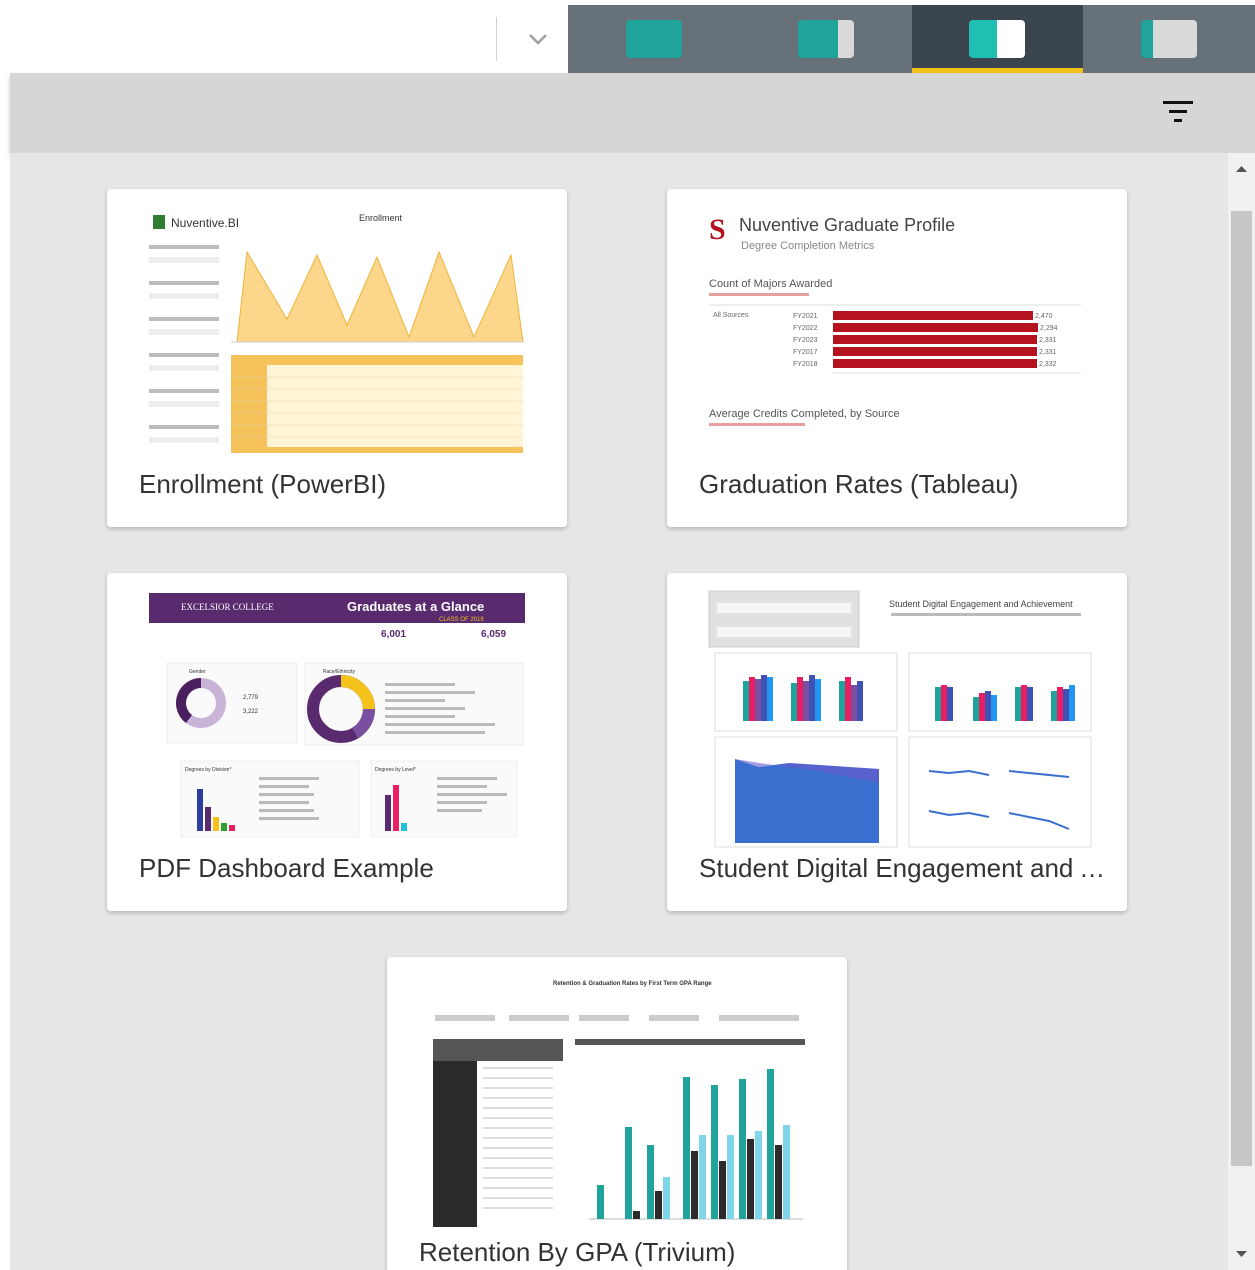 Image resolution: width=1255 pixels, height=1270 pixels. Describe the element at coordinates (1048, 364) in the screenshot. I see `thumb-bar-value: 2,332` at that location.